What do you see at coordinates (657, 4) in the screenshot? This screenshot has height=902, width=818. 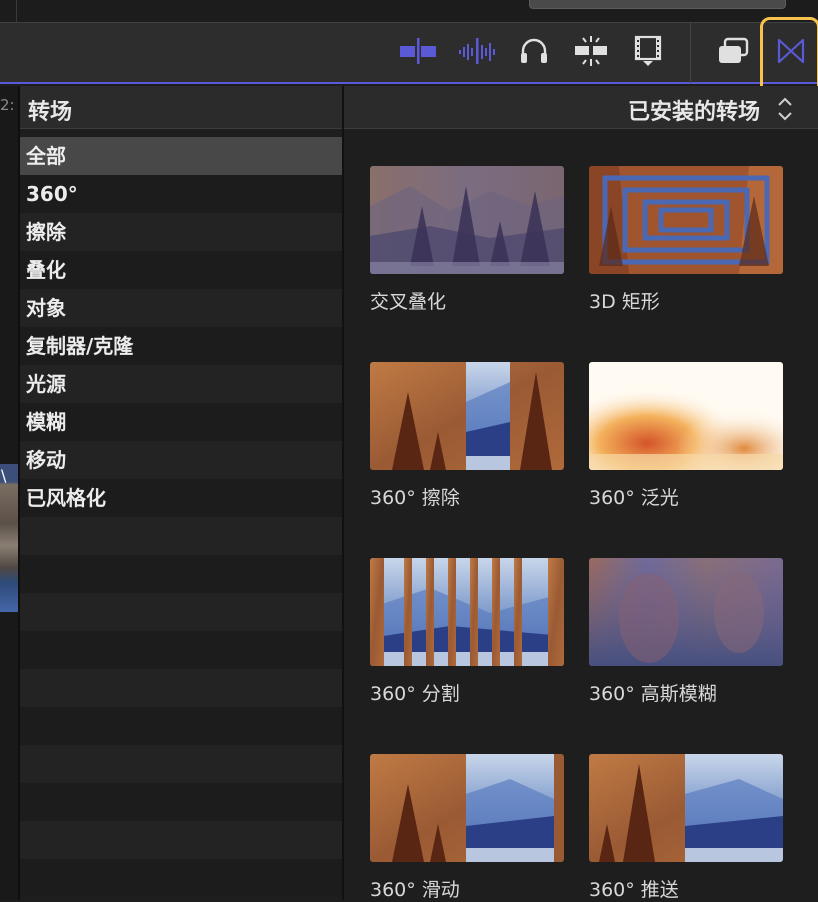 I see `top-popup-button` at bounding box center [657, 4].